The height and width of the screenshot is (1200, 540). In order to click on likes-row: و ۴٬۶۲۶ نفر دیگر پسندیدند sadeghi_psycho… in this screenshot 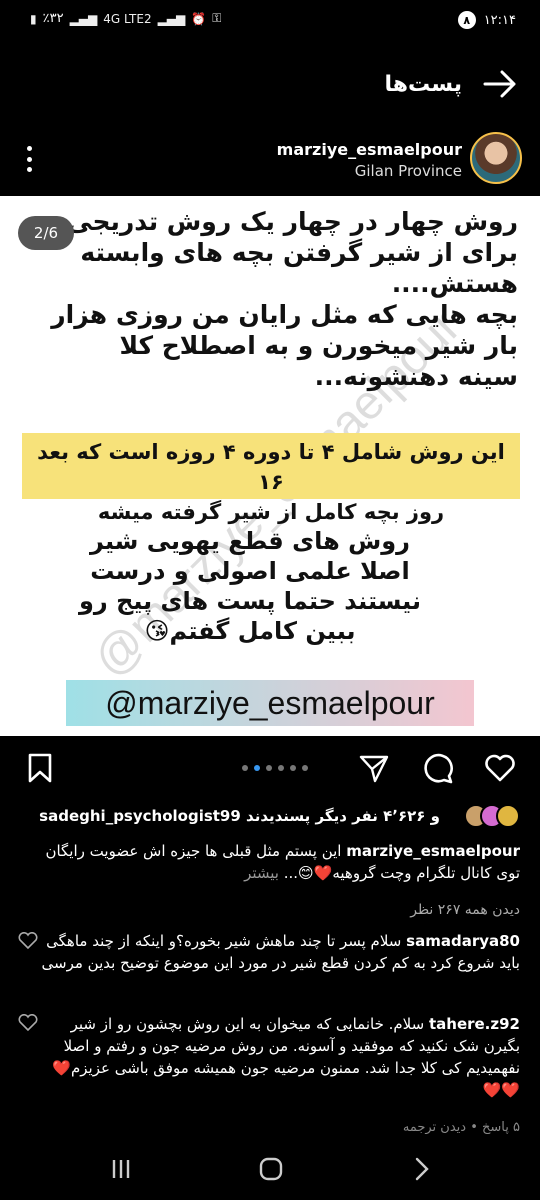, I will do `click(270, 816)`.